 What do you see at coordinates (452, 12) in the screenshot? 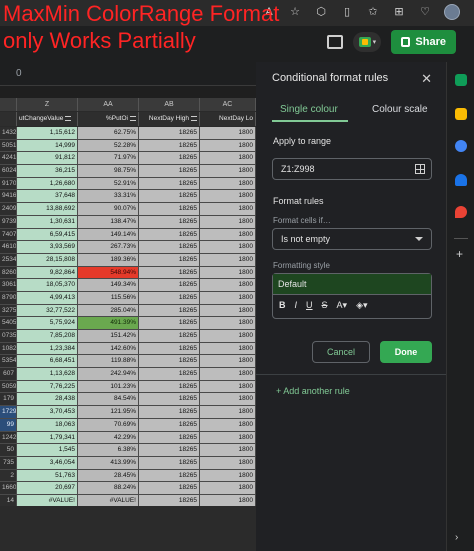
I see `profile-avatar` at bounding box center [452, 12].